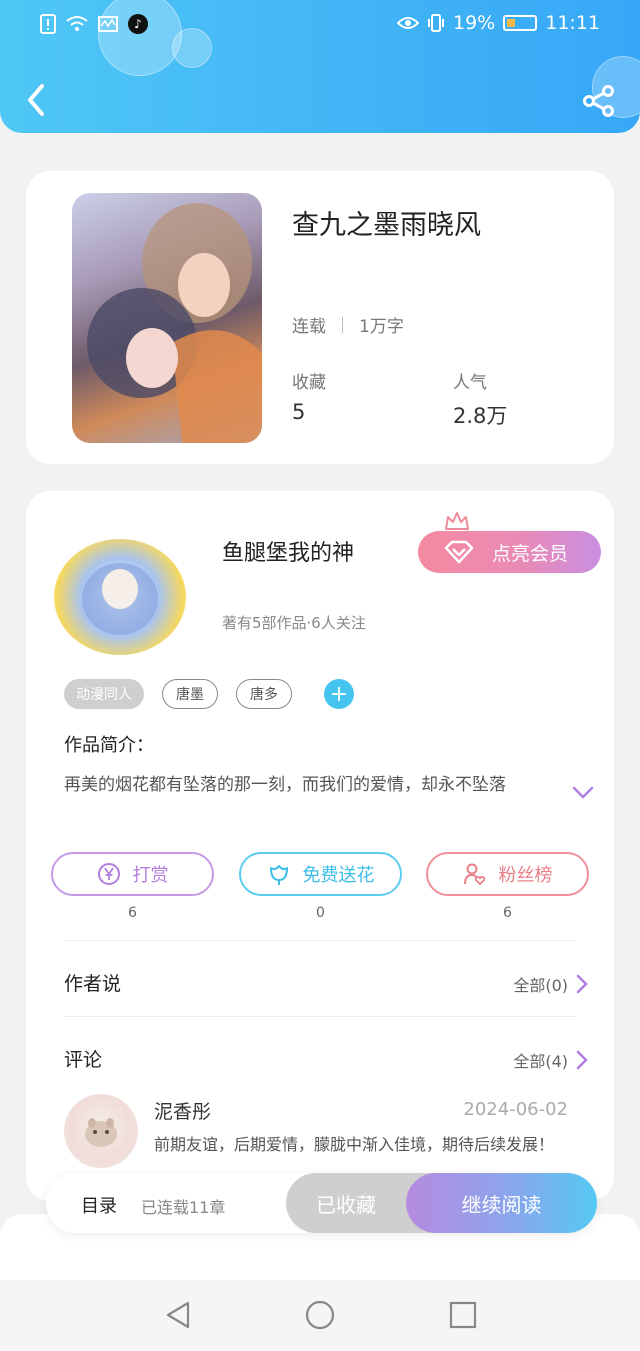  What do you see at coordinates (381, 327) in the screenshot?
I see `word-count: 1万字` at bounding box center [381, 327].